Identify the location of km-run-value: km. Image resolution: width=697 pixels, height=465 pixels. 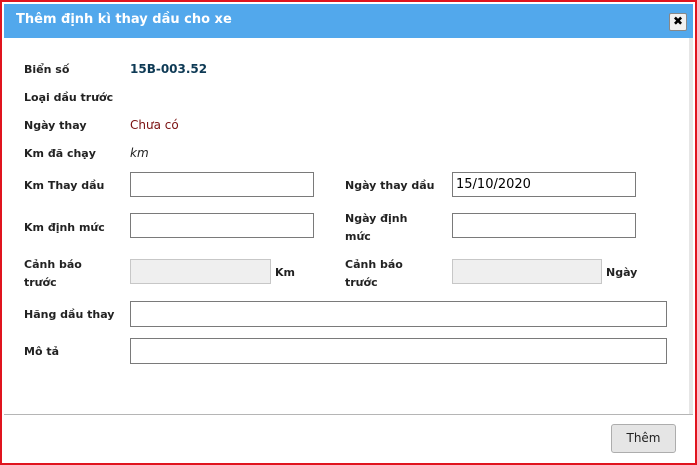
(139, 153).